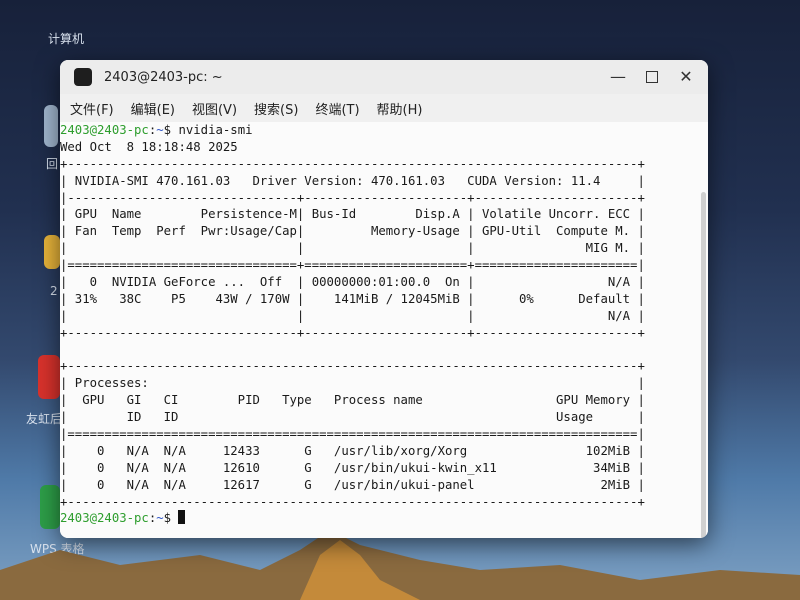  What do you see at coordinates (352, 383) in the screenshot?
I see `output-line: | Processes: |` at bounding box center [352, 383].